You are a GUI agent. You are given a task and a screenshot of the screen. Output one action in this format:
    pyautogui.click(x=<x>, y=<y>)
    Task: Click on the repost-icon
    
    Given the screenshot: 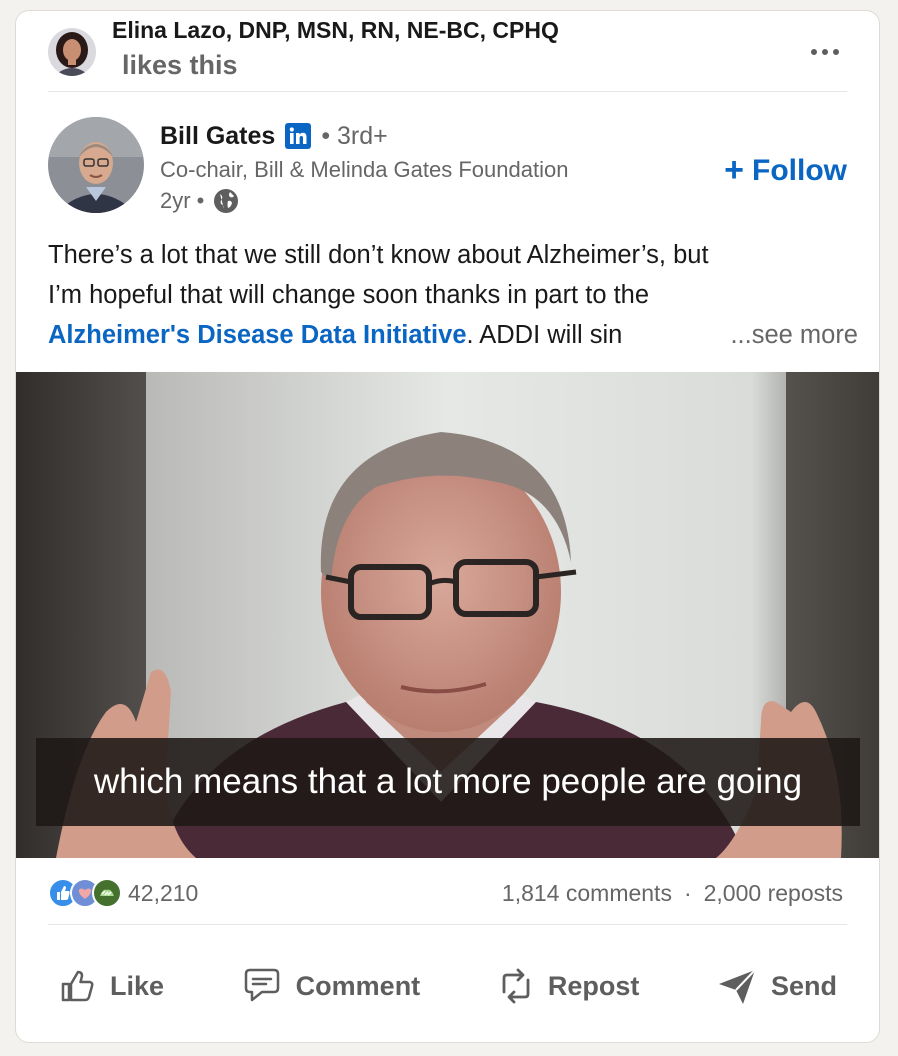 What is the action you would take?
    pyautogui.click(x=516, y=986)
    